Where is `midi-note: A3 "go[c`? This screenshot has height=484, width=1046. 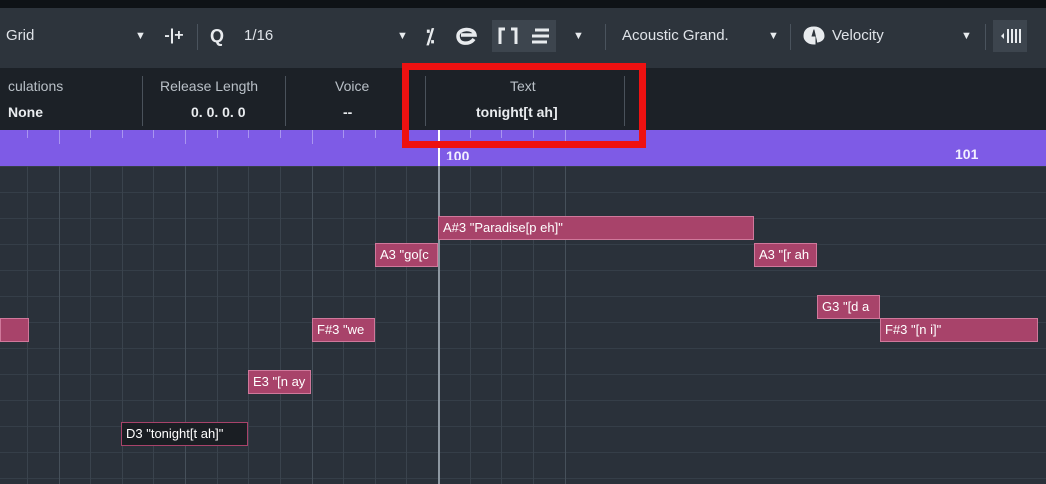 midi-note: A3 "go[c is located at coordinates (406, 255).